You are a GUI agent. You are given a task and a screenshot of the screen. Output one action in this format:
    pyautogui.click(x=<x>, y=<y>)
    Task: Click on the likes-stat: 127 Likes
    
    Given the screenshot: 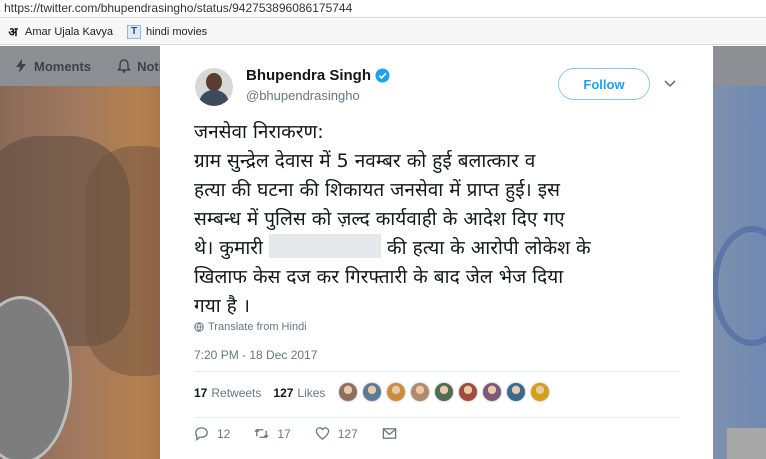 What is the action you would take?
    pyautogui.click(x=299, y=393)
    